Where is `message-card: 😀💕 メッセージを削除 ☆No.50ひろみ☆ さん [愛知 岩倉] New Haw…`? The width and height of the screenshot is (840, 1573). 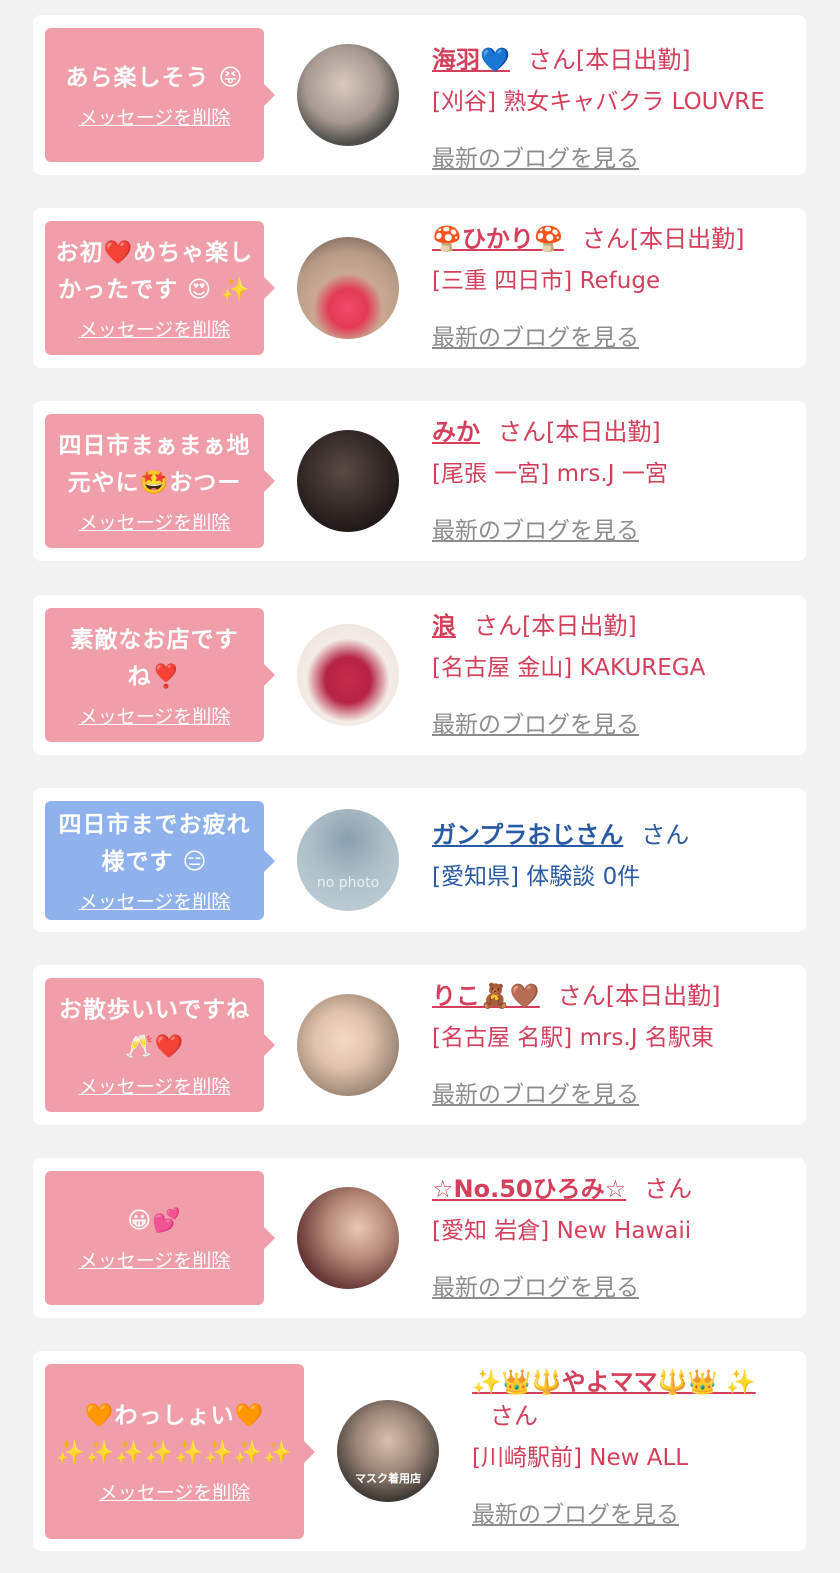
message-card: 😀💕 メッセージを削除 ☆No.50ひろみ☆ さん [愛知 岩倉] New Haw… is located at coordinates (419, 1238).